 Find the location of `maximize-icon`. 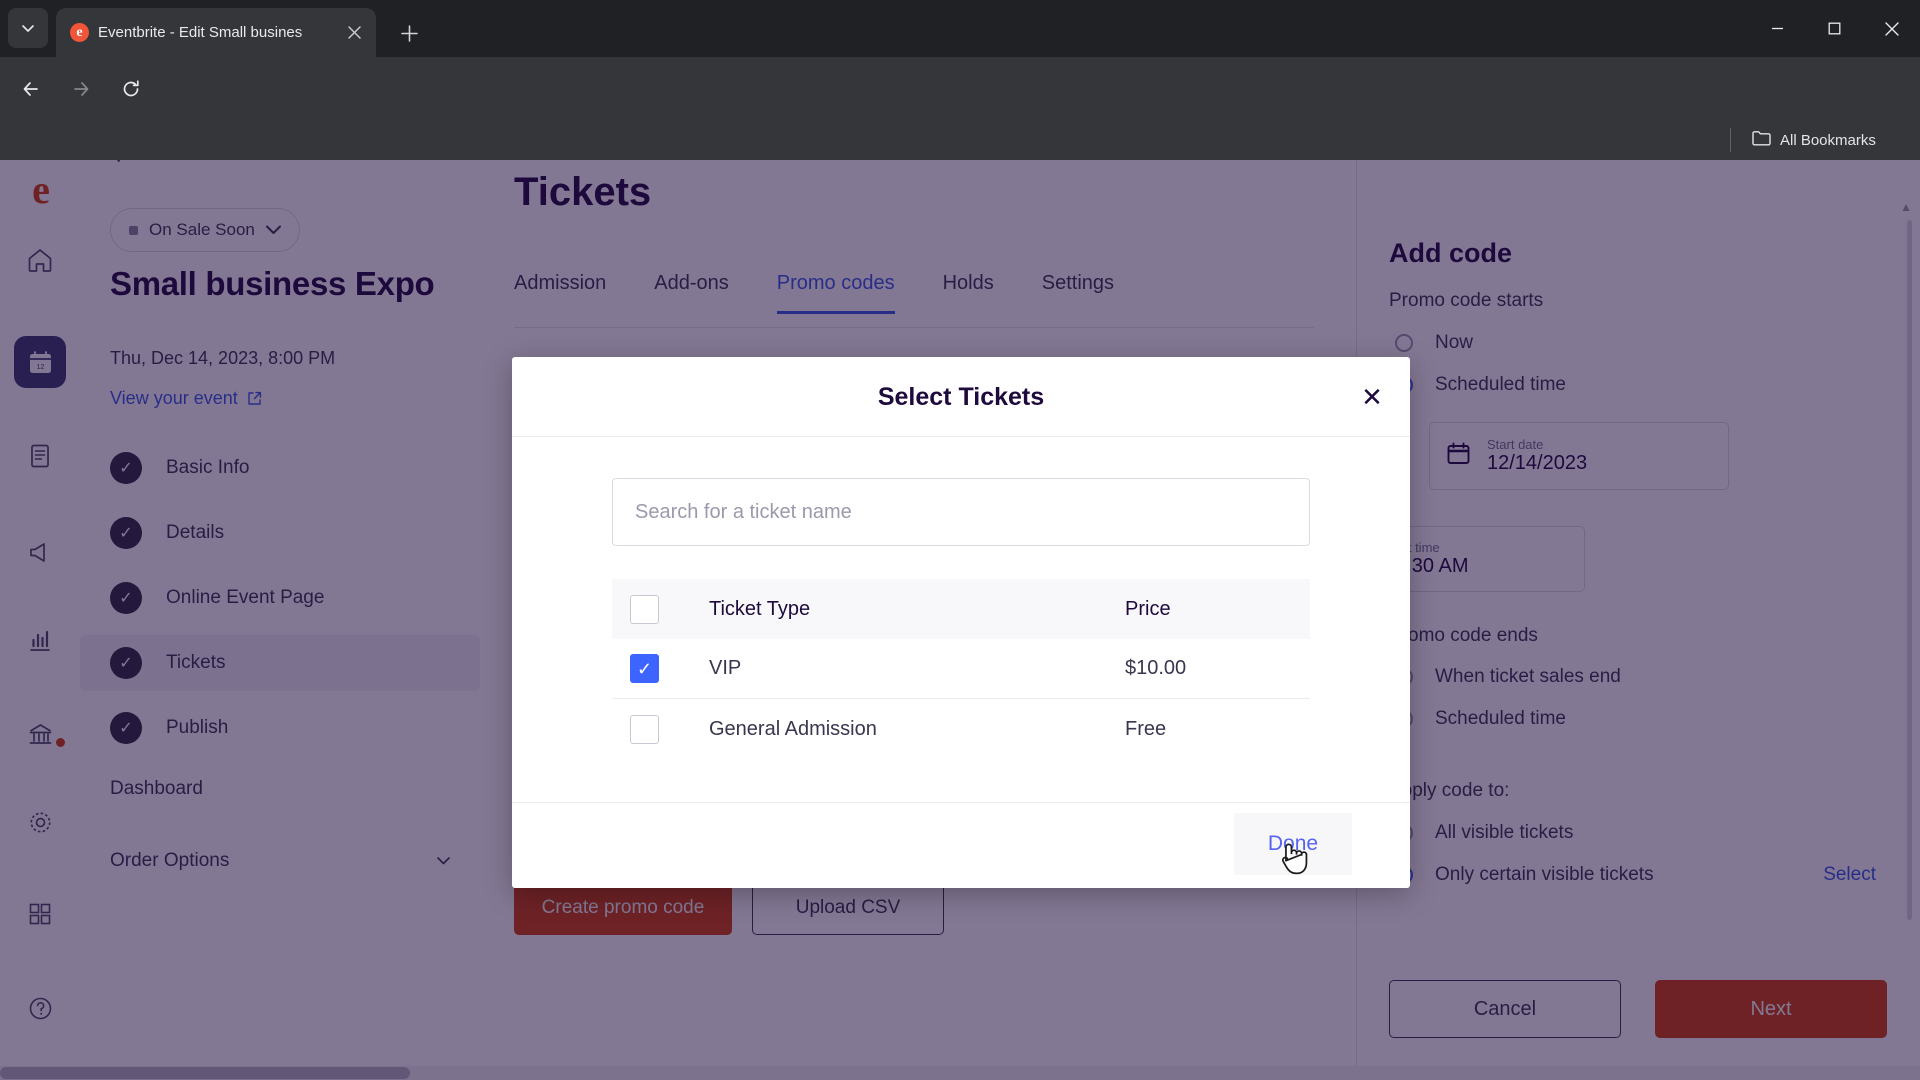

maximize-icon is located at coordinates (1834, 28).